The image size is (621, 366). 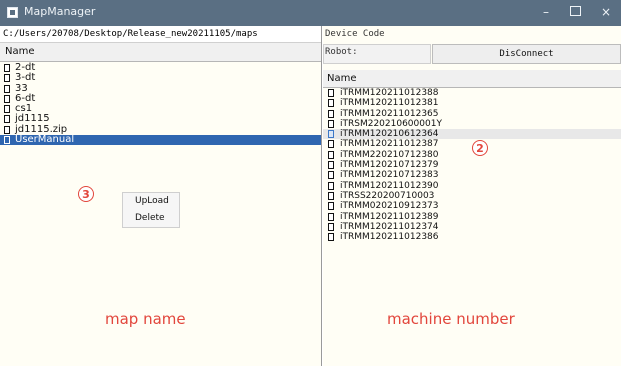 I want to click on list-item: iTRSS220200710003, so click(x=472, y=196).